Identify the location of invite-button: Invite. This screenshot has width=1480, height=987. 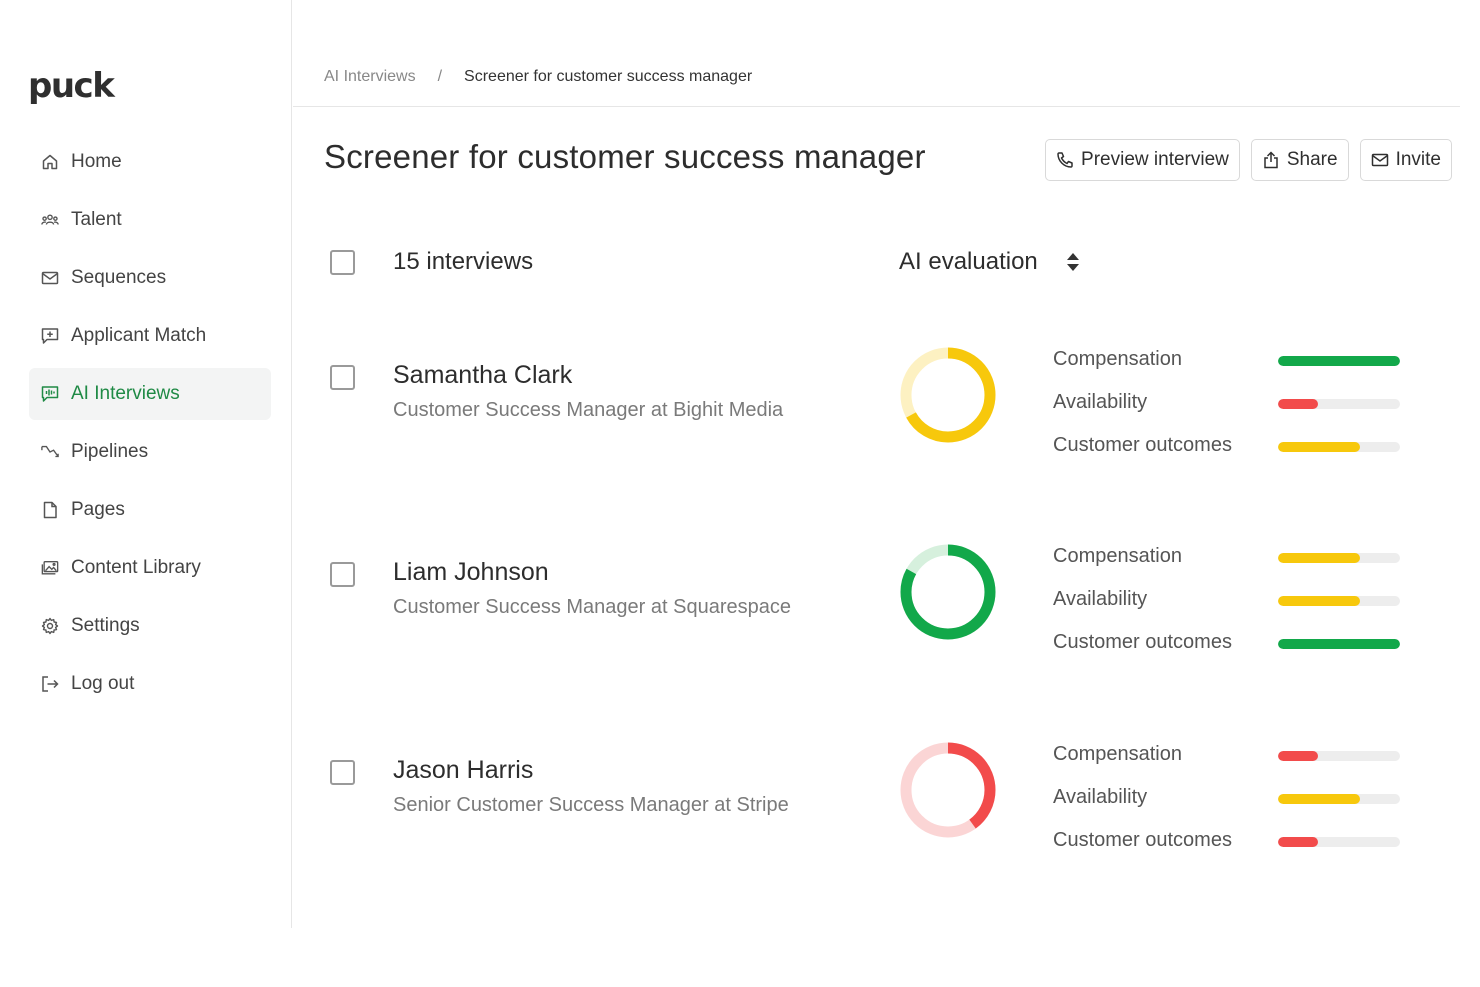
(1405, 160).